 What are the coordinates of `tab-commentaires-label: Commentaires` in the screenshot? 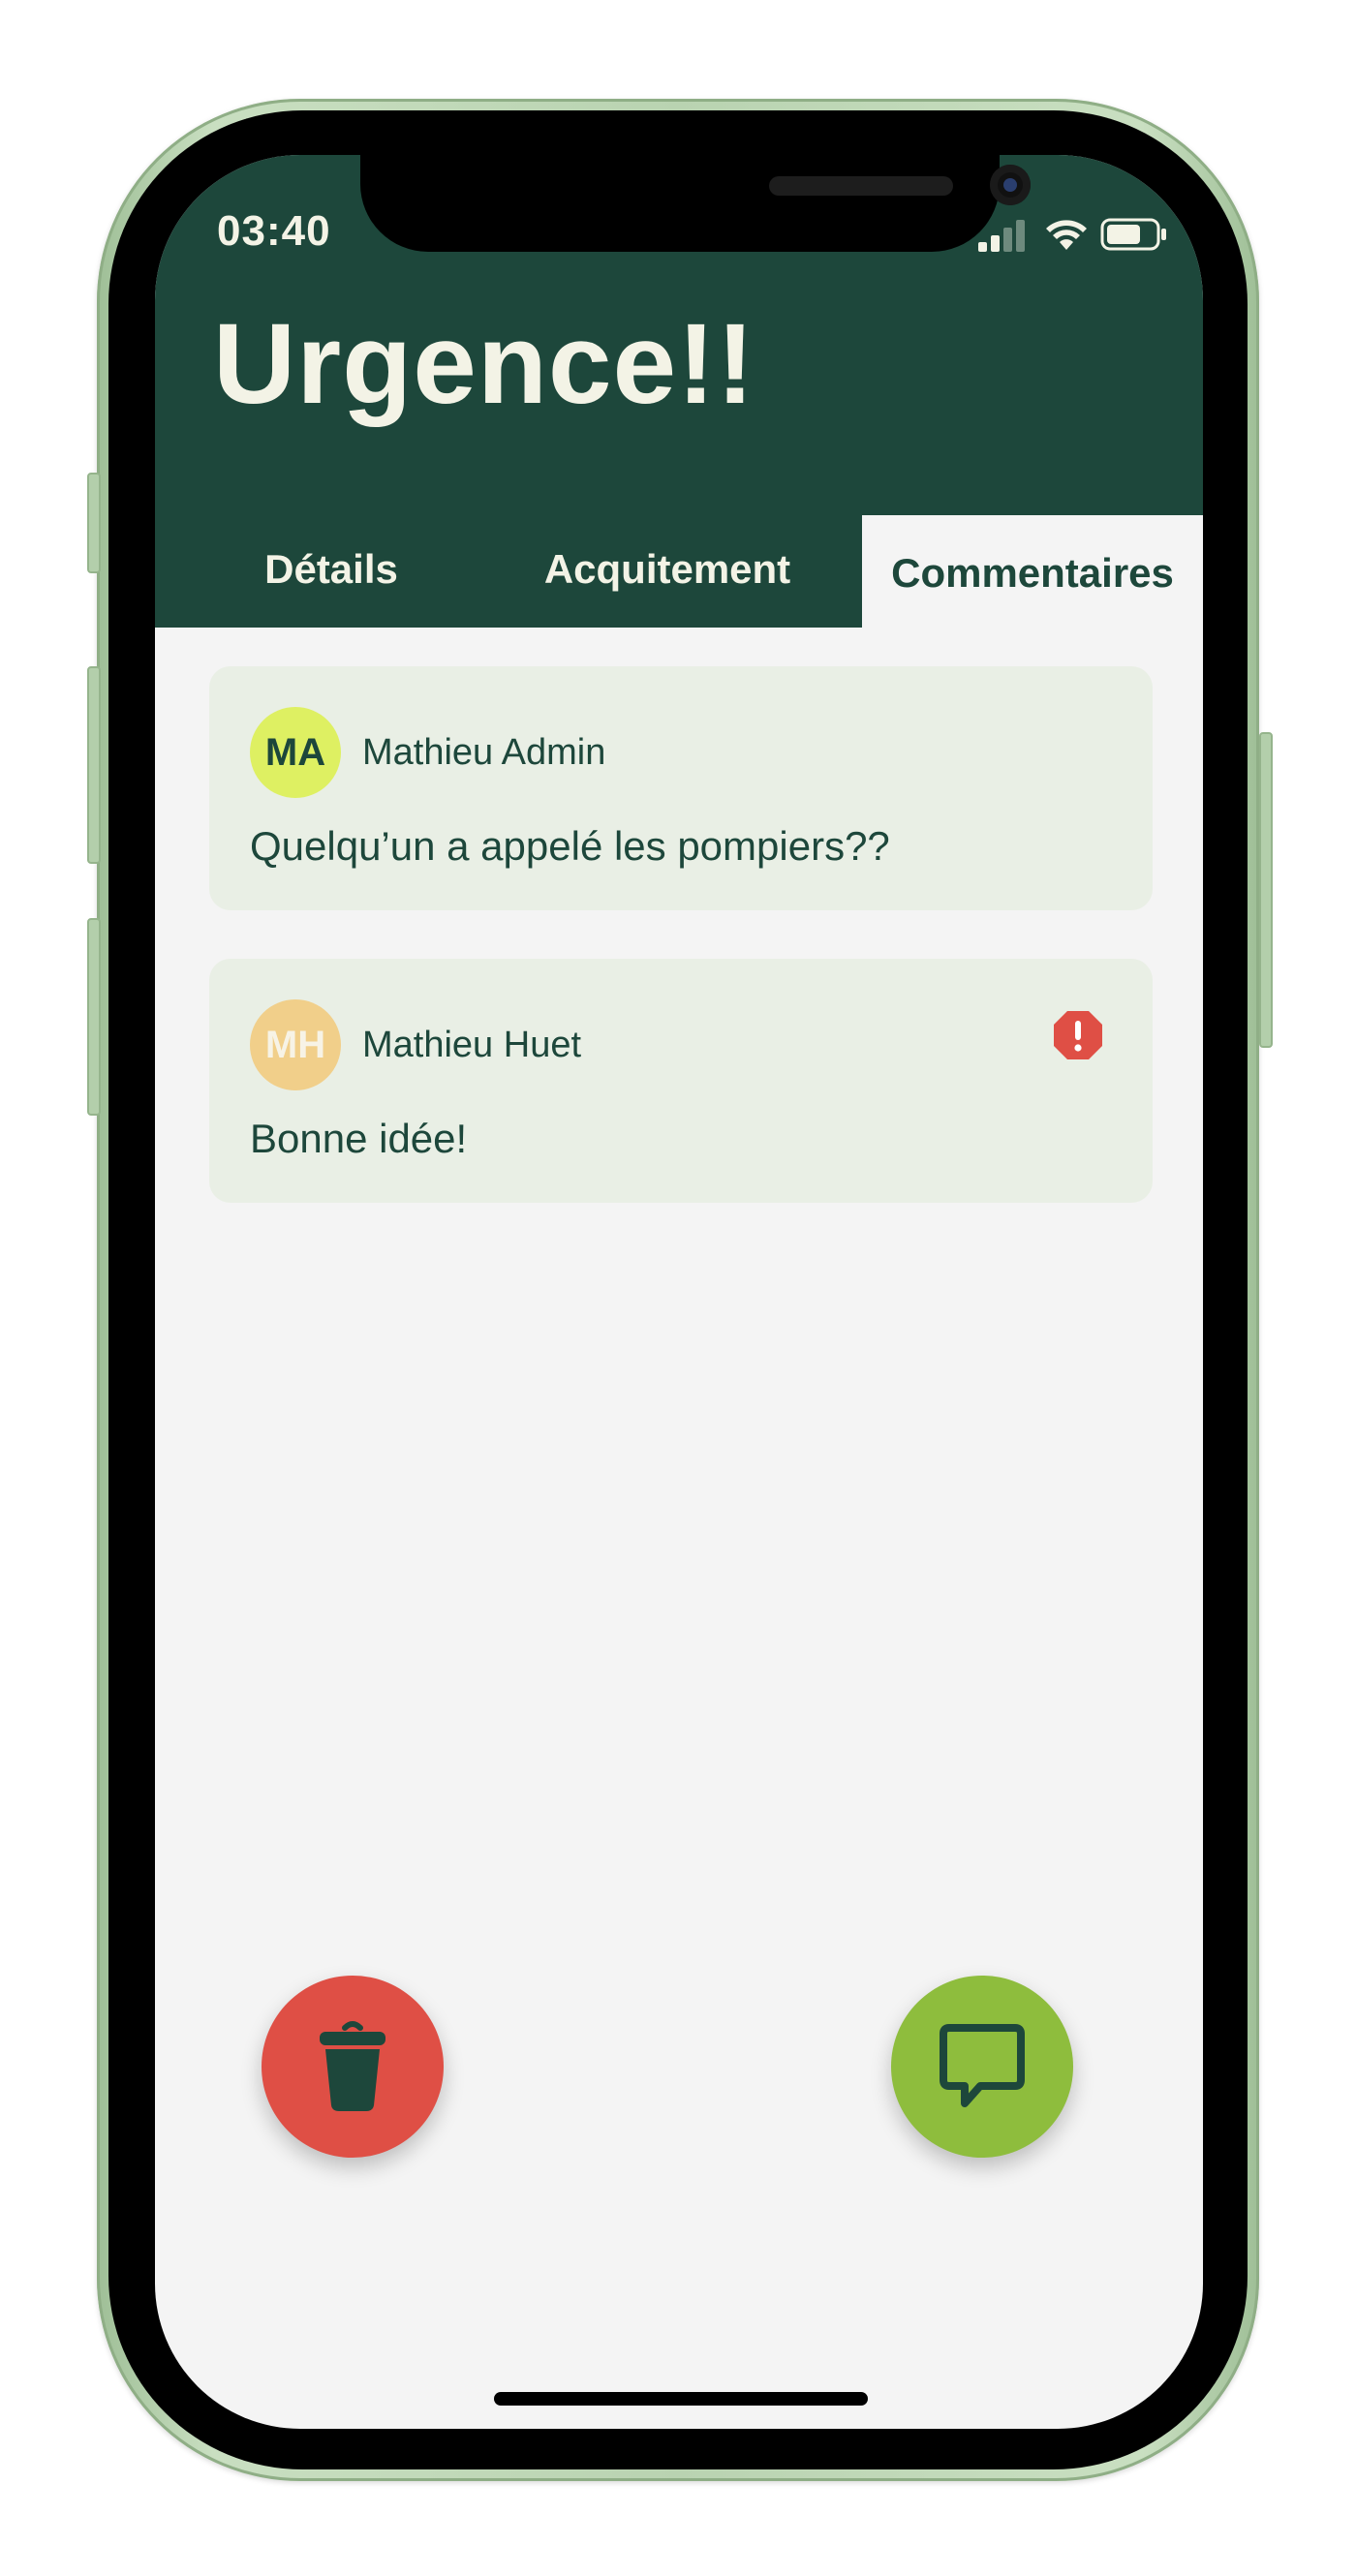 It's located at (1032, 573).